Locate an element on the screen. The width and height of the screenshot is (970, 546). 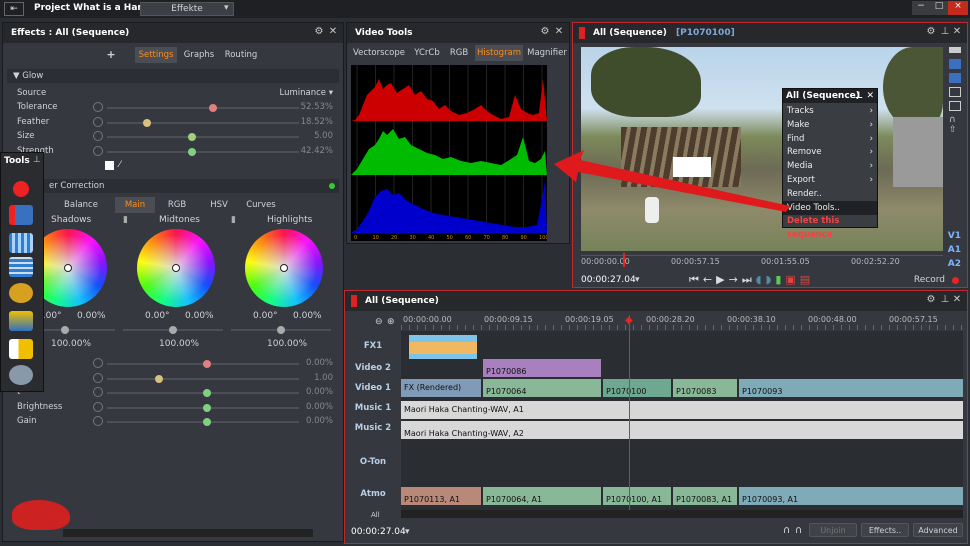
effects-tool-icon is located at coordinates (21, 321).